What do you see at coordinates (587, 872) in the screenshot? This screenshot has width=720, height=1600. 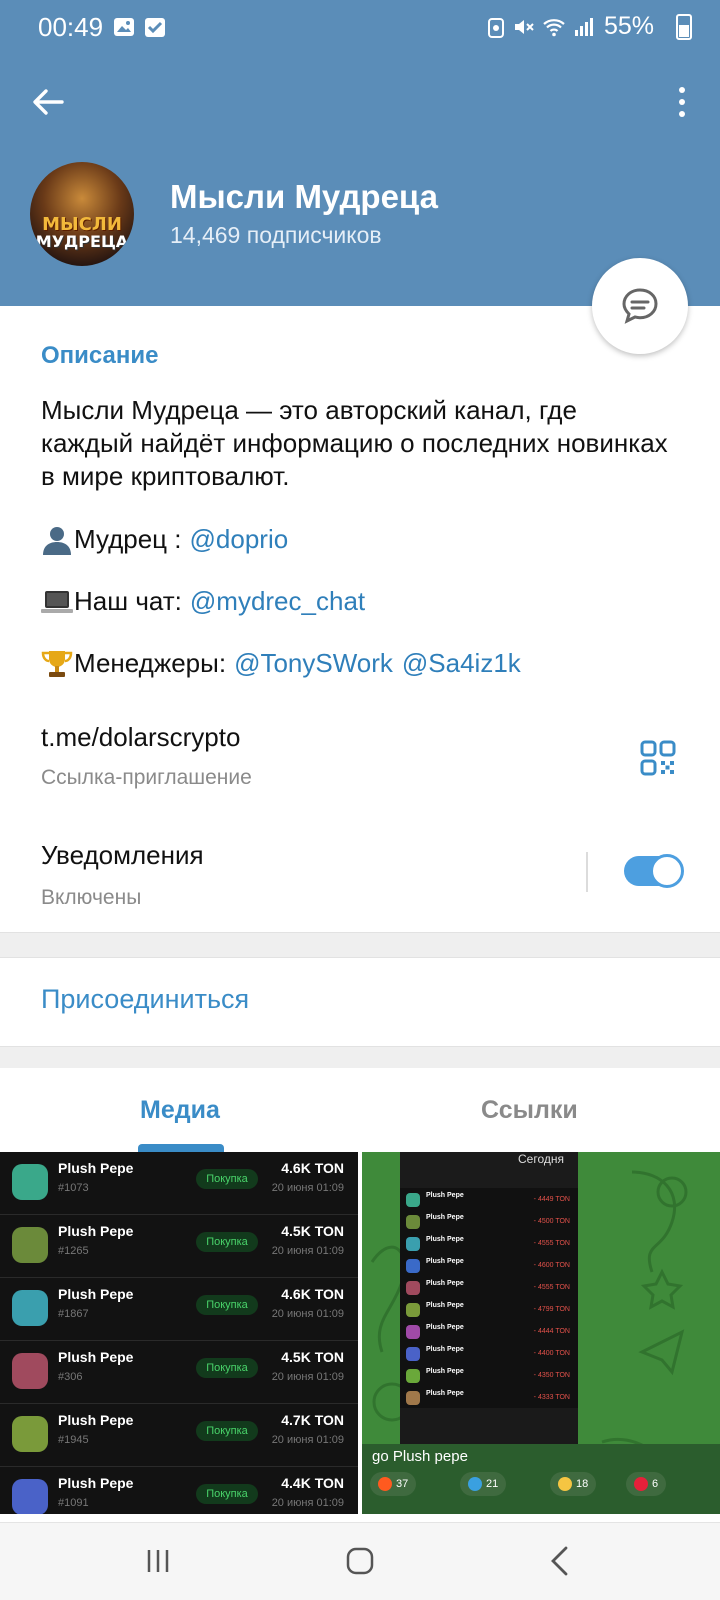 I see `notifications-divider` at bounding box center [587, 872].